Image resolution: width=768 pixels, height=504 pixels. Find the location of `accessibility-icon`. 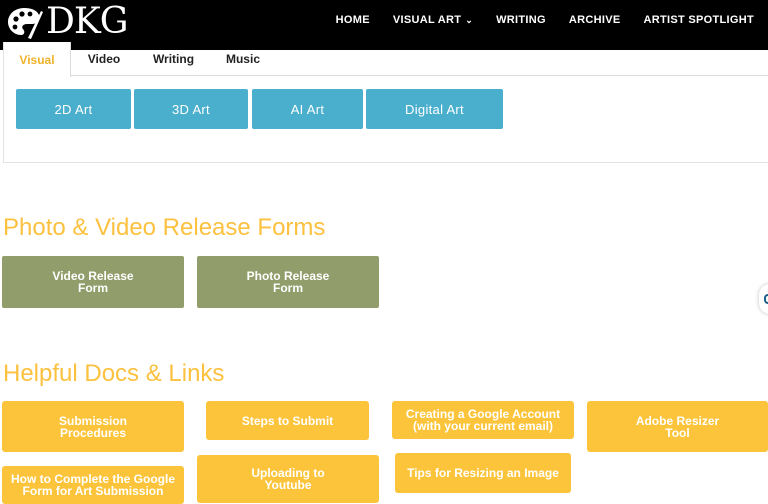

accessibility-icon is located at coordinates (763, 299).